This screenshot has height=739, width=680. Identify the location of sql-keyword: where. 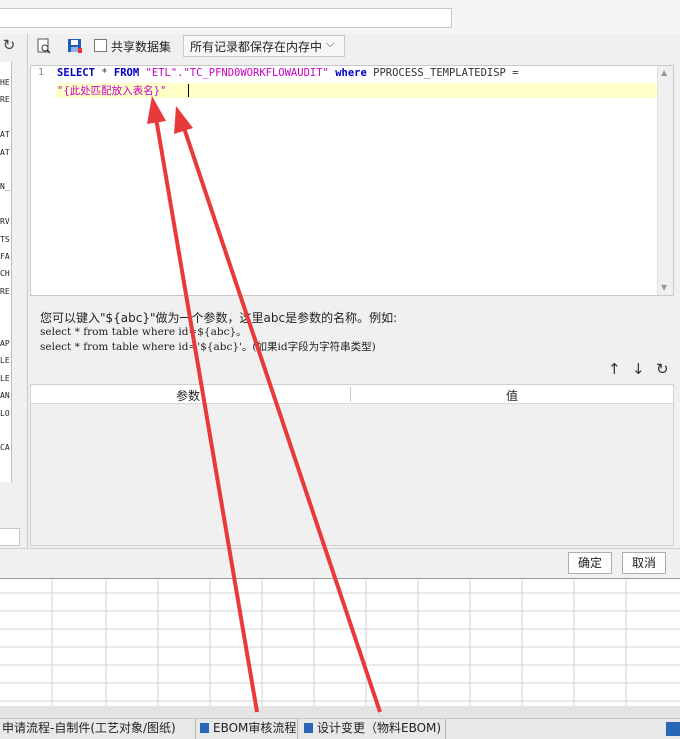
(351, 73).